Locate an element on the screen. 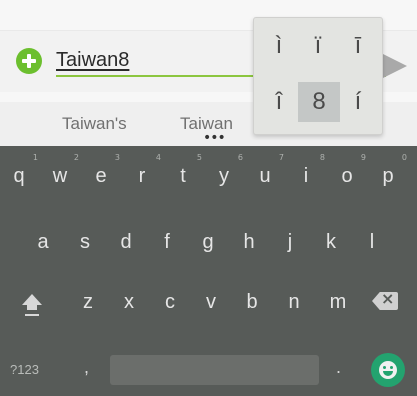 This screenshot has height=396, width=417. key-label: l is located at coordinates (372, 242).